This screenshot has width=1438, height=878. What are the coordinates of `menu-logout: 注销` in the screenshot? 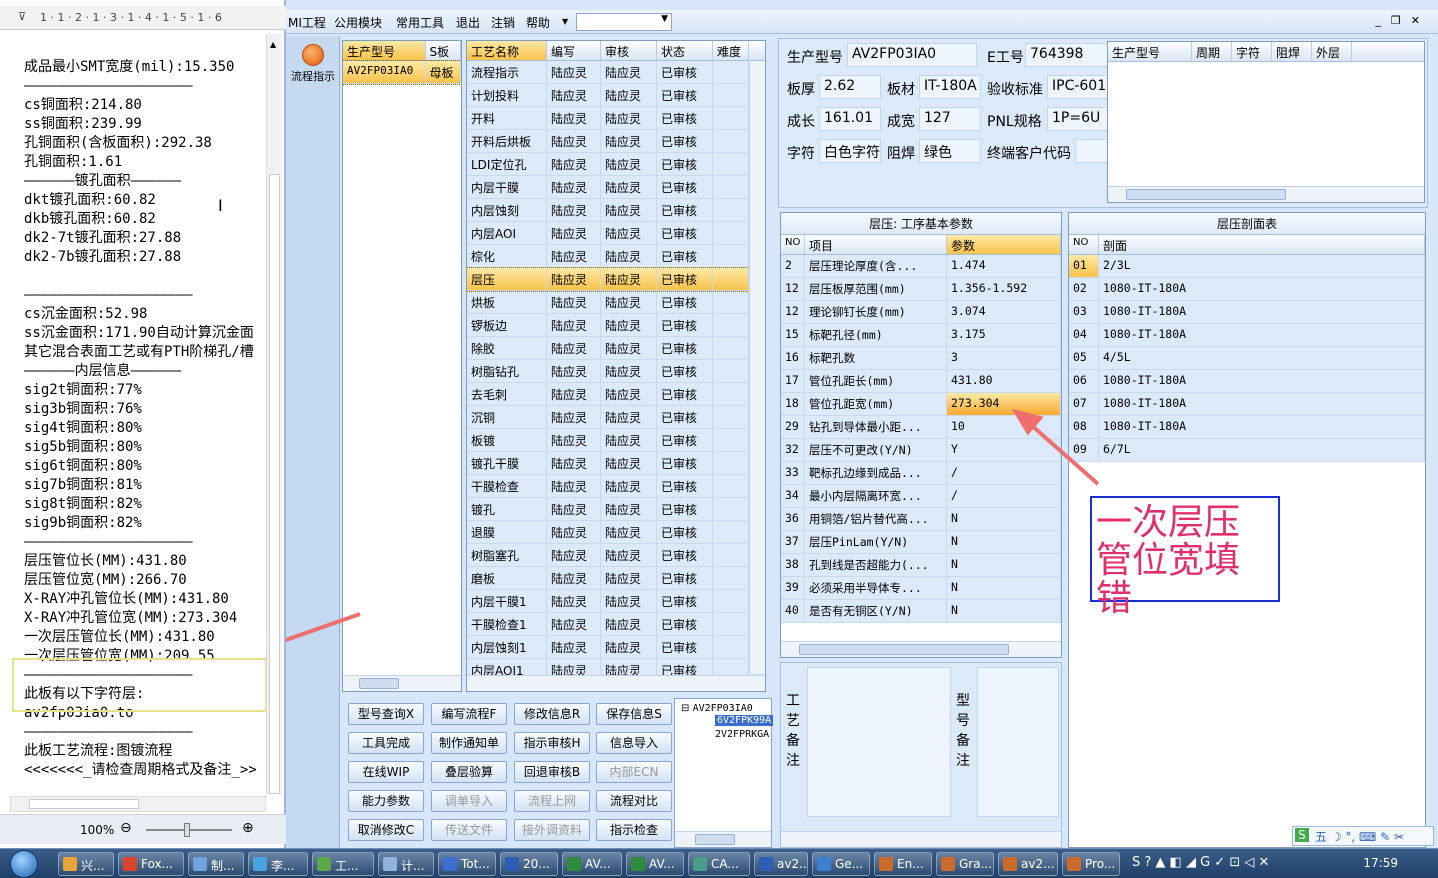 It's located at (503, 22).